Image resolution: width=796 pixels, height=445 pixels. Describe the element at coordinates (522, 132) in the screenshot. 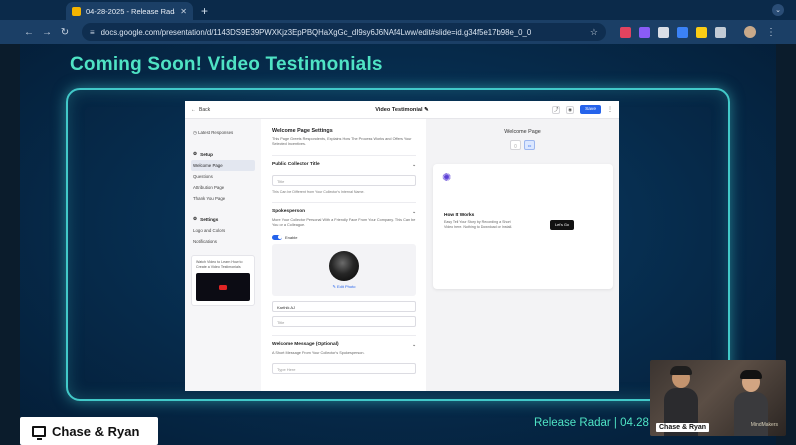

I see `preview-heading: Welcome Page` at that location.